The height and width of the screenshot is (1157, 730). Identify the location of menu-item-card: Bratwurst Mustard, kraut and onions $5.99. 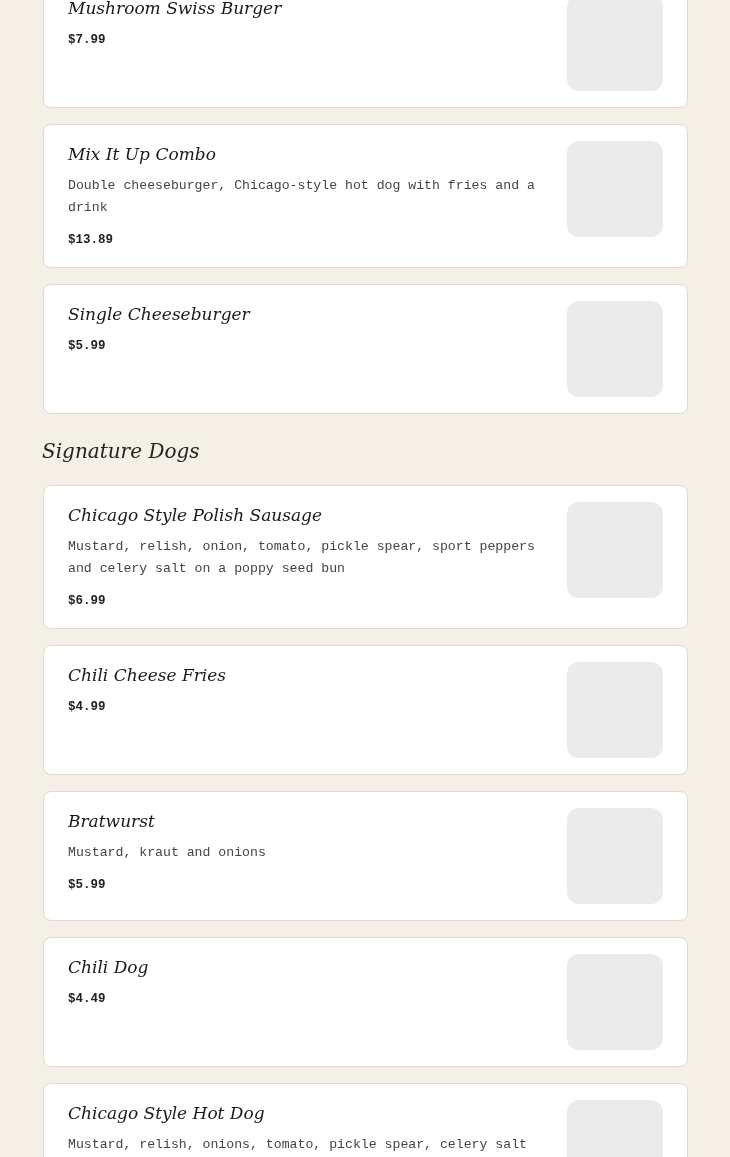
(365, 856).